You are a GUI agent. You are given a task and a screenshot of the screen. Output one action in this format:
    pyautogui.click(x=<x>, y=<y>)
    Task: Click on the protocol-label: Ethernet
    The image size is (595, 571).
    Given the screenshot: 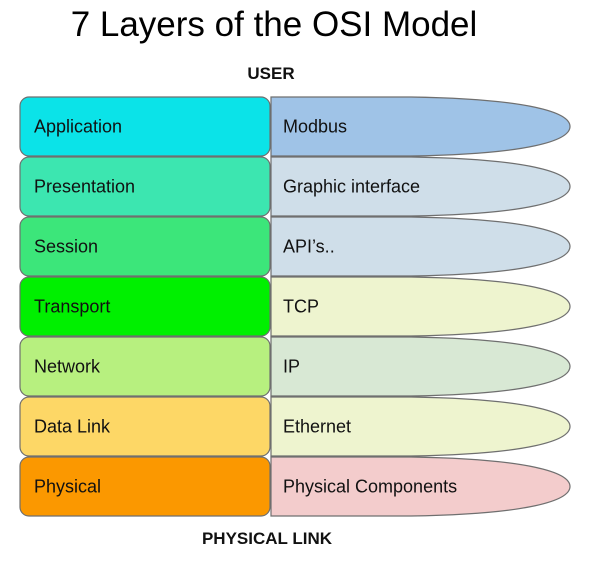 What is the action you would take?
    pyautogui.click(x=317, y=427)
    